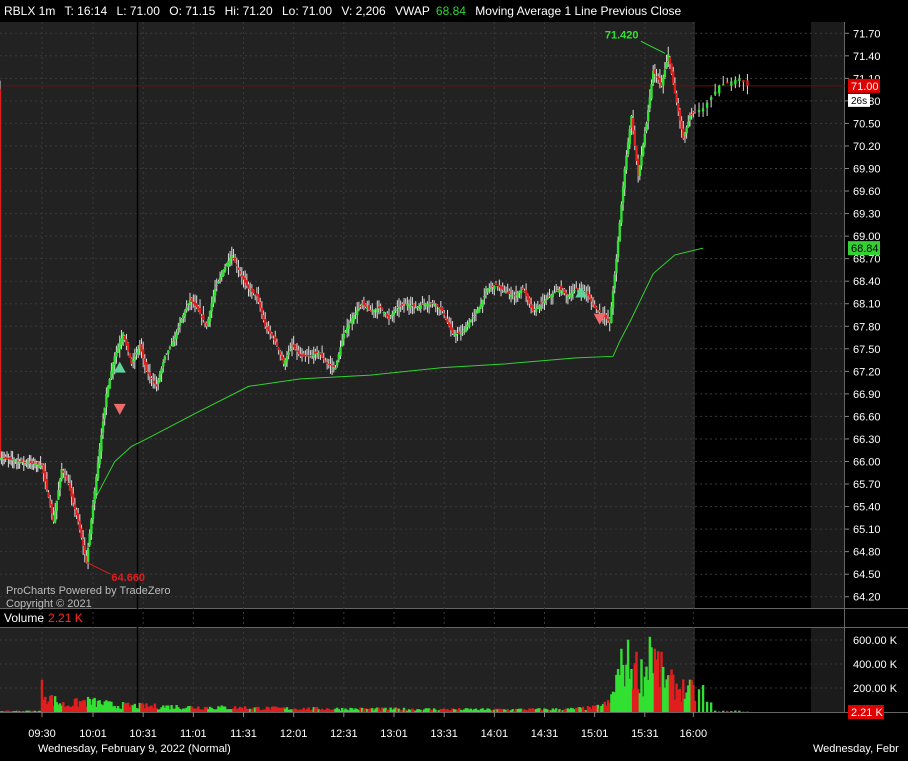 Image resolution: width=908 pixels, height=761 pixels. I want to click on vwap-label: VWAP, so click(412, 11).